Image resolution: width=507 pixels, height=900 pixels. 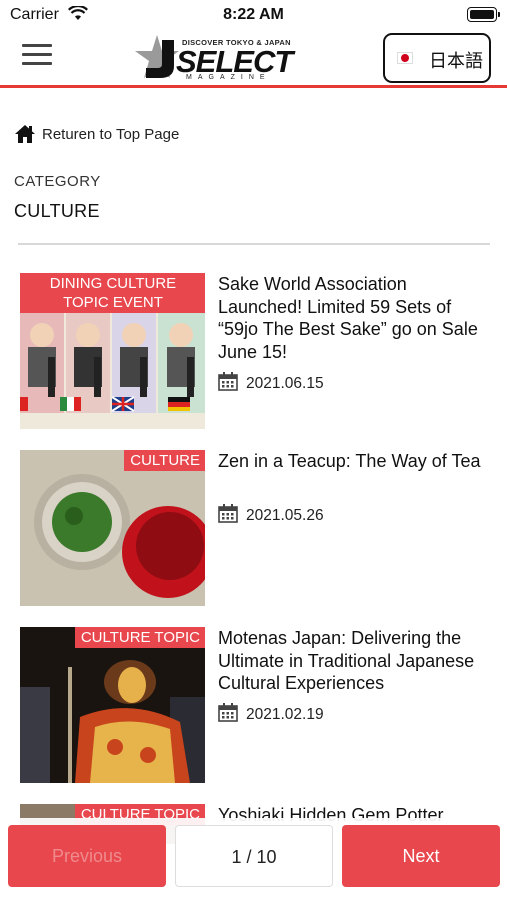 I want to click on status-bar: Carrier 8:22 AM, so click(x=253, y=15).